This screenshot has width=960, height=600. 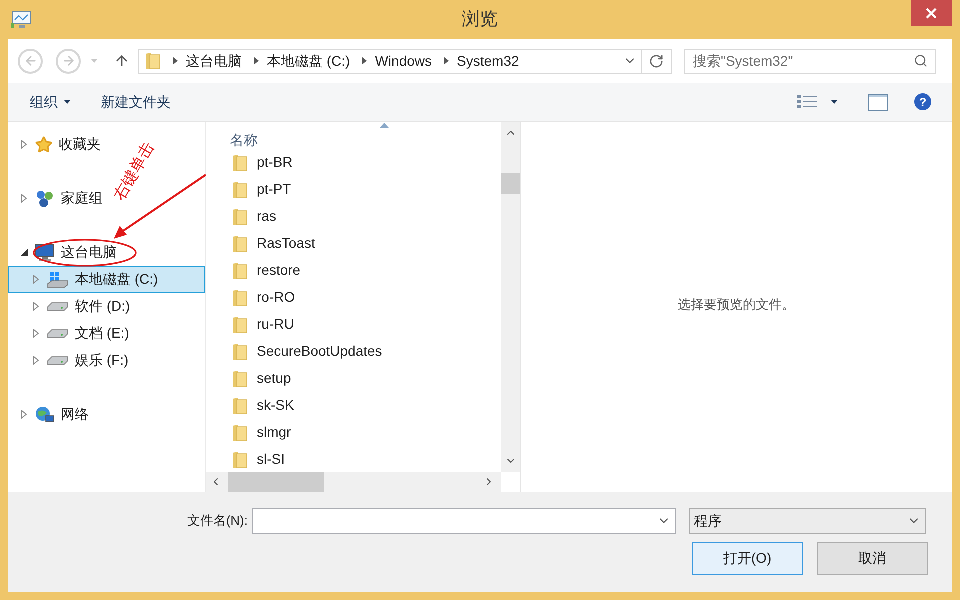 What do you see at coordinates (365, 135) in the screenshot?
I see `name-column-header: 名称` at bounding box center [365, 135].